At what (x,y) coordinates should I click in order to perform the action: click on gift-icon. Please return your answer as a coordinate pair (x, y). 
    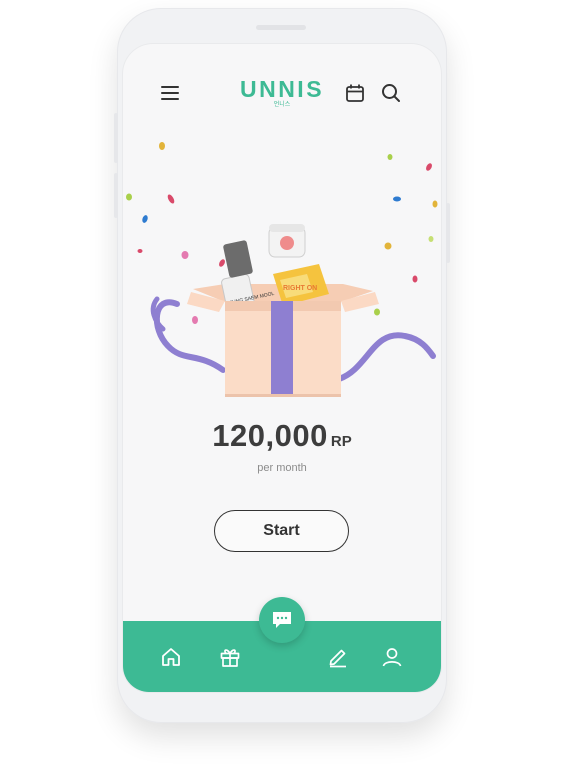
    Looking at the image, I should click on (230, 657).